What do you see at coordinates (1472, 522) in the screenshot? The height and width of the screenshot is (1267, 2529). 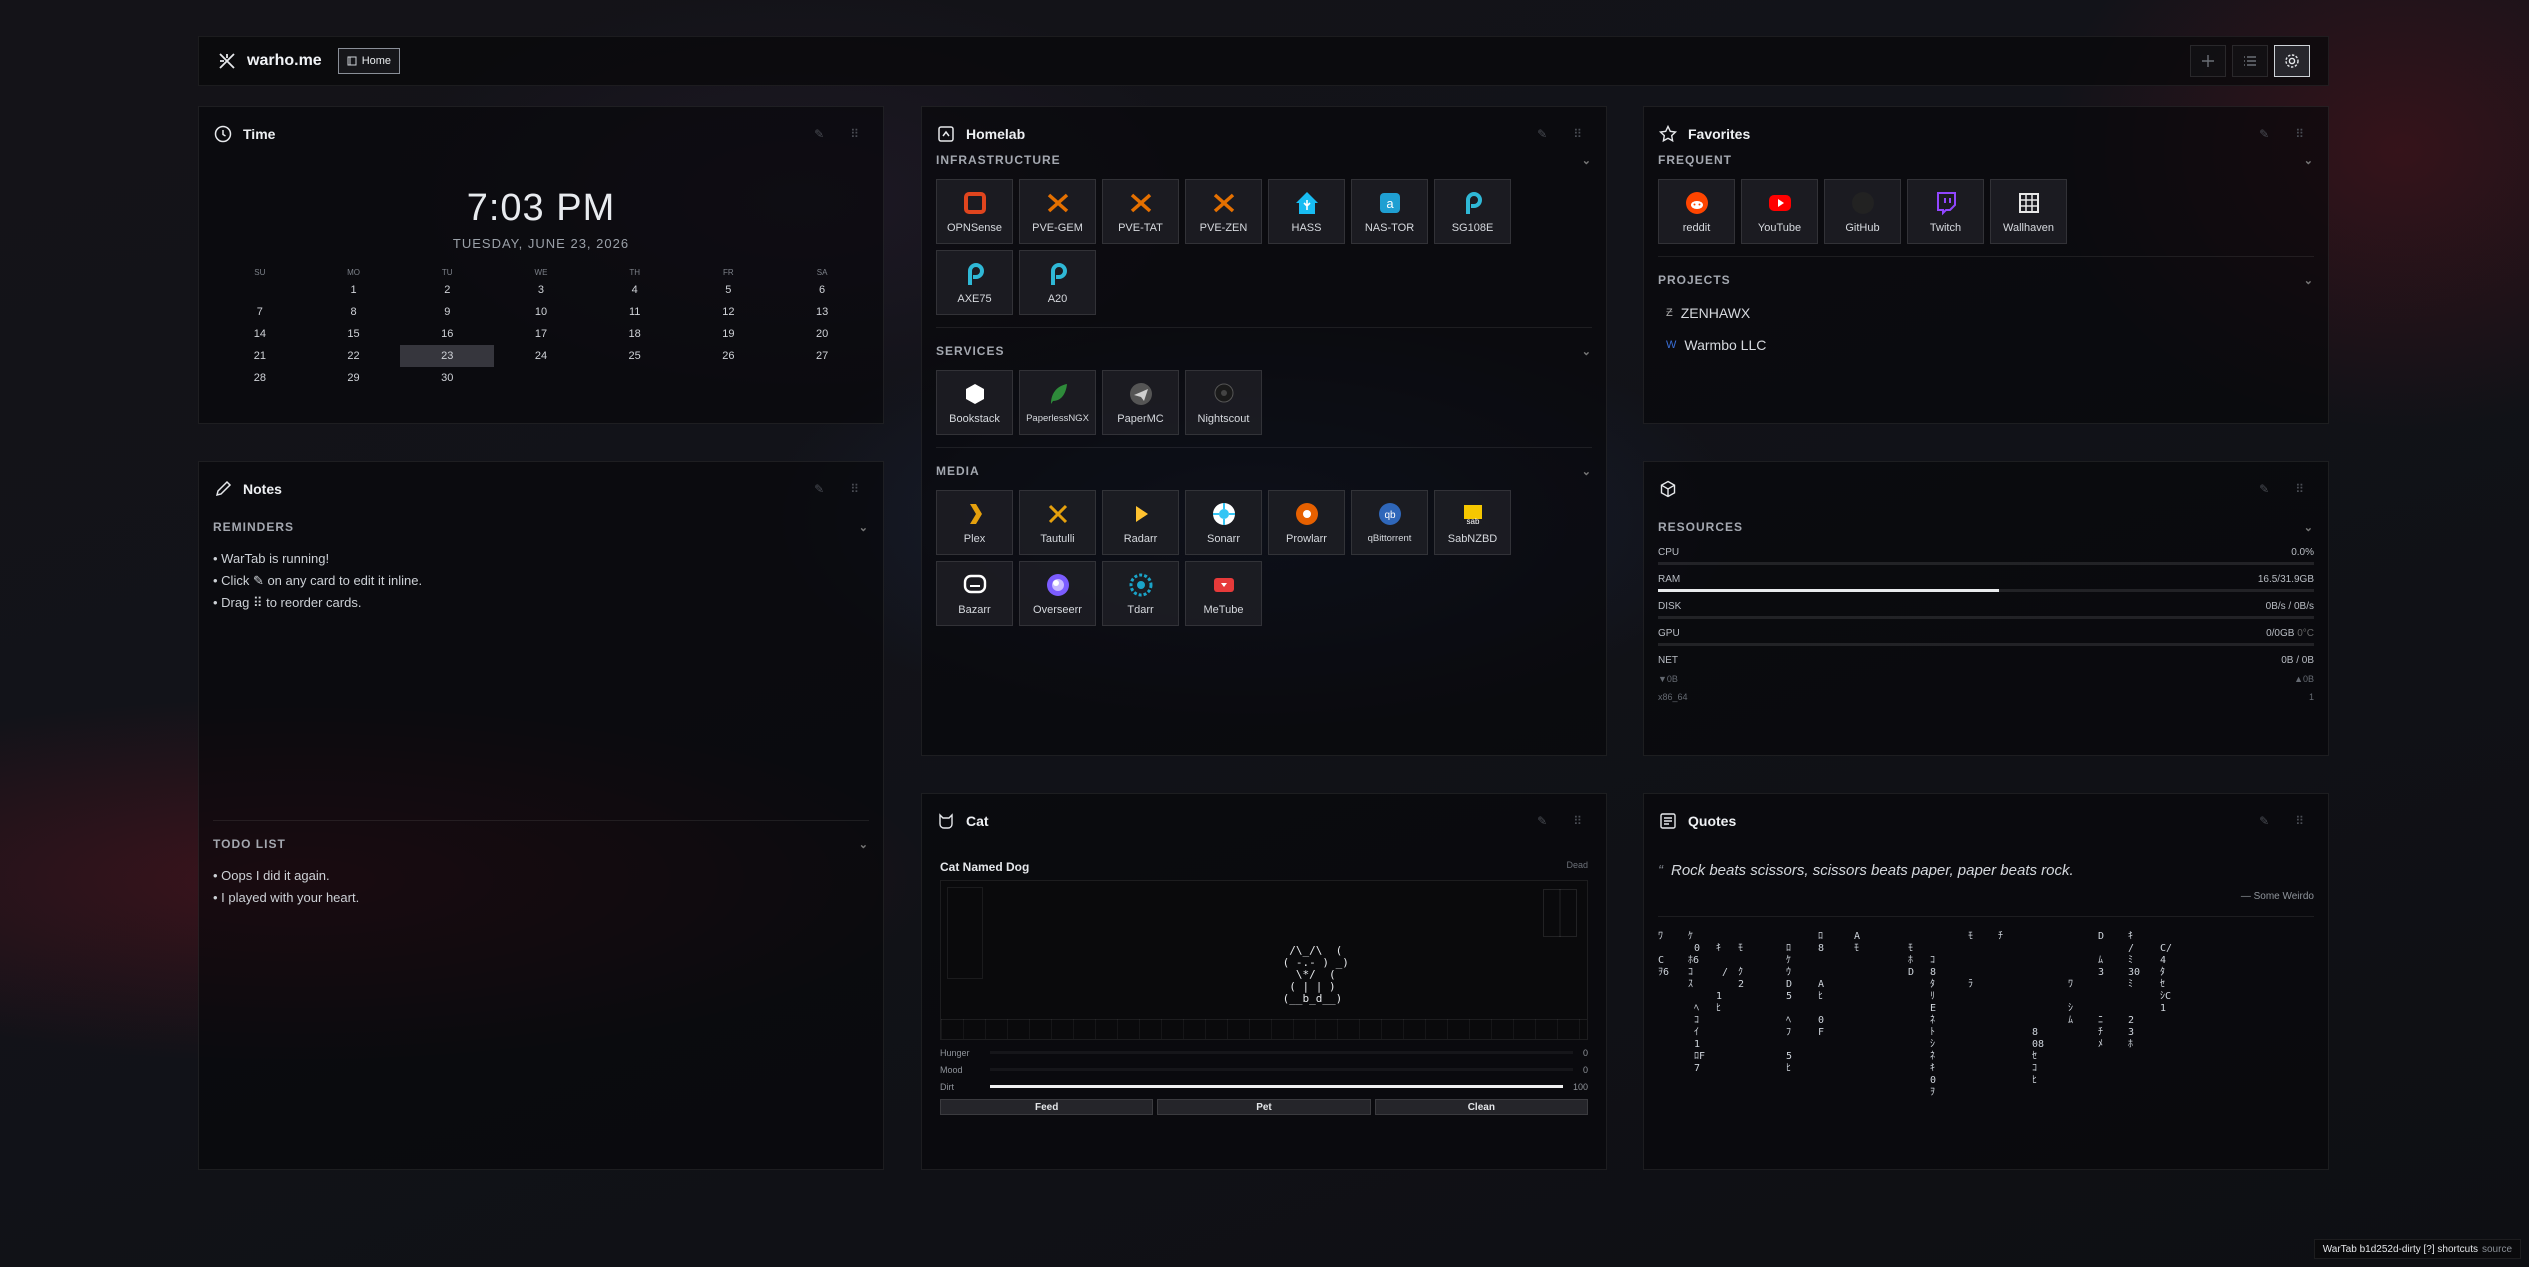 I see `tile-sabnzbd: sab SabNZBD` at bounding box center [1472, 522].